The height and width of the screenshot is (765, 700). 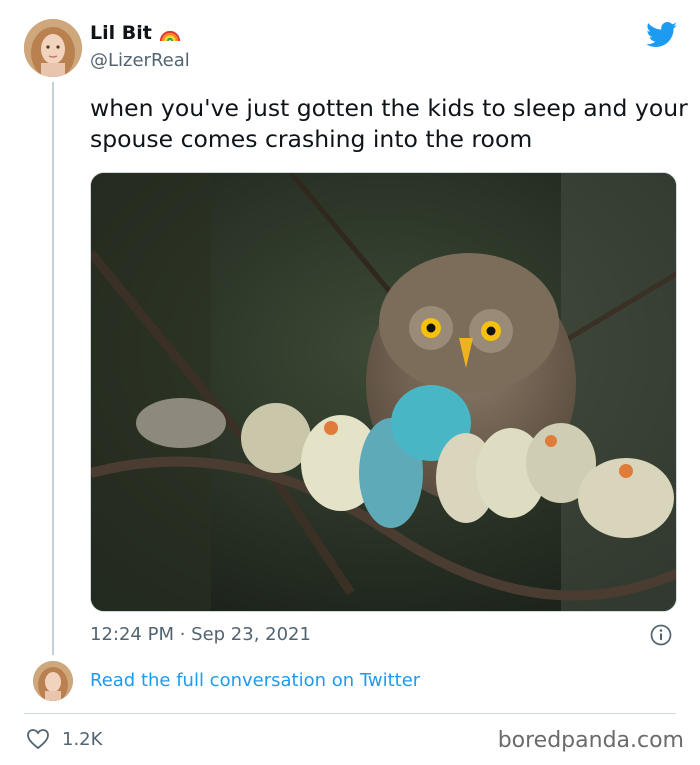 What do you see at coordinates (53, 48) in the screenshot?
I see `author-avatar` at bounding box center [53, 48].